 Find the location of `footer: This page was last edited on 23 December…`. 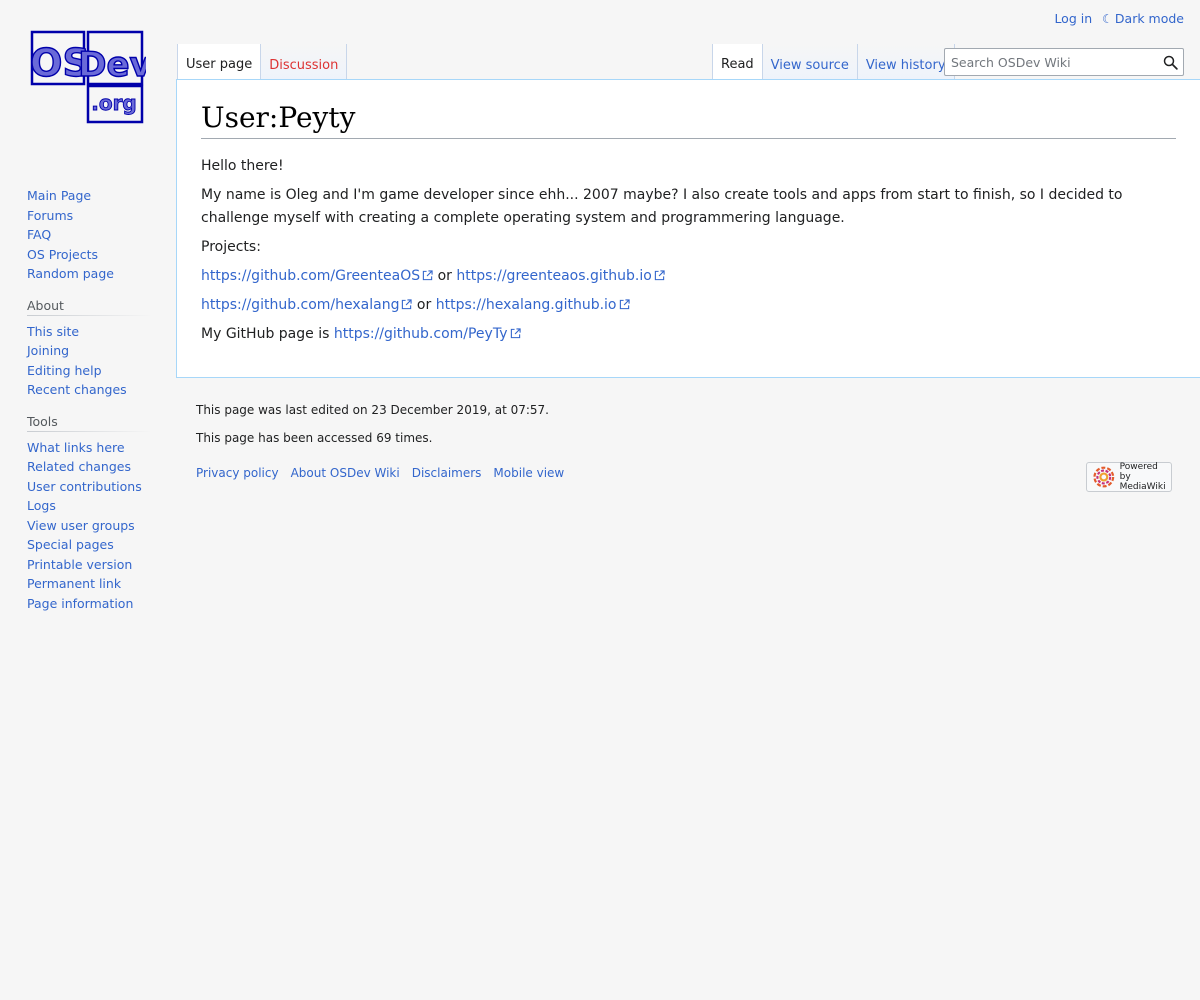

footer: This page was last edited on 23 December… is located at coordinates (691, 447).